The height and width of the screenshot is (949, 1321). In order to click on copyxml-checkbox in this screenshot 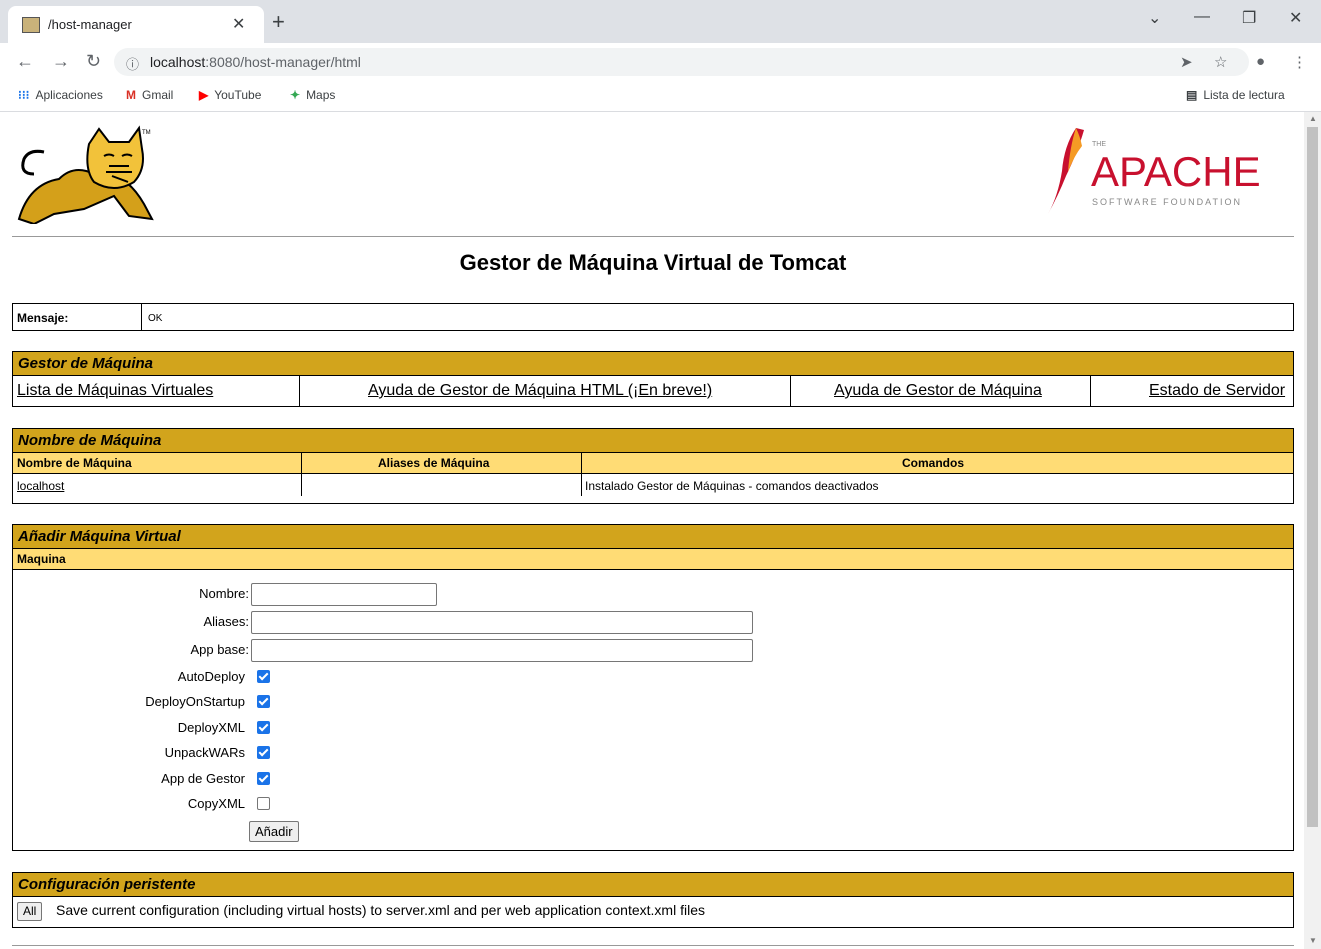, I will do `click(263, 803)`.